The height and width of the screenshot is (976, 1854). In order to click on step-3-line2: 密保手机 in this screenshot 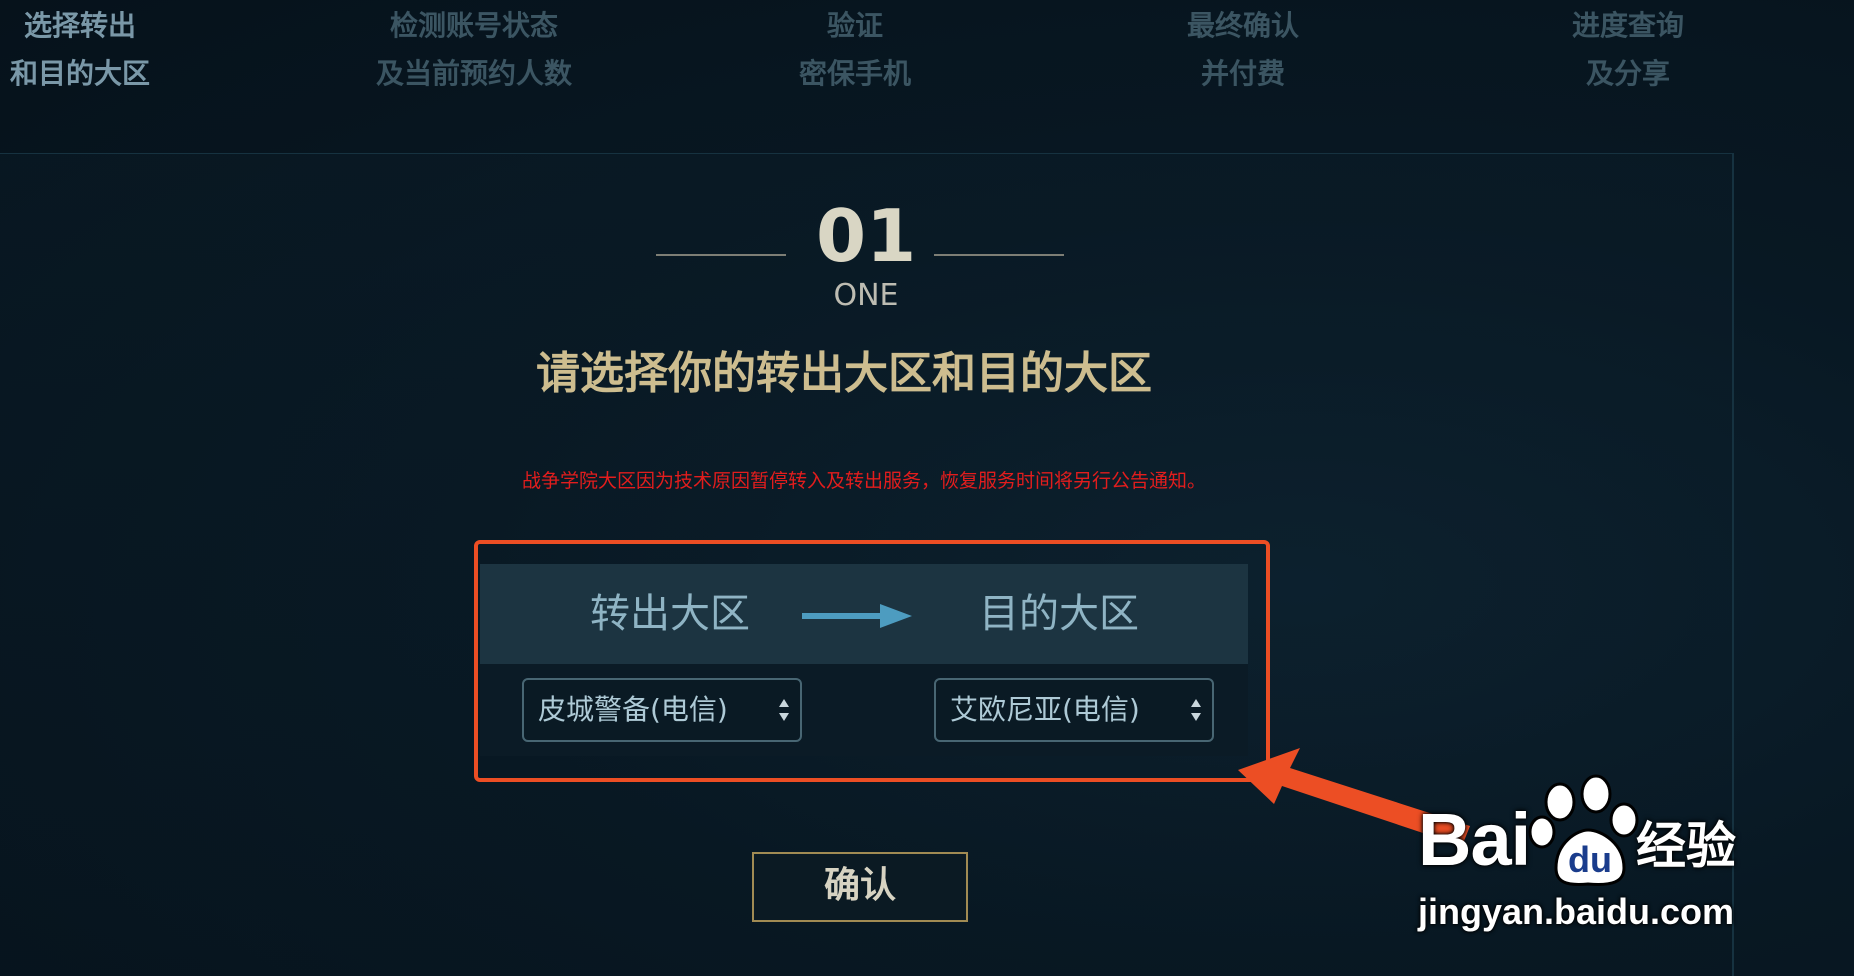, I will do `click(854, 73)`.